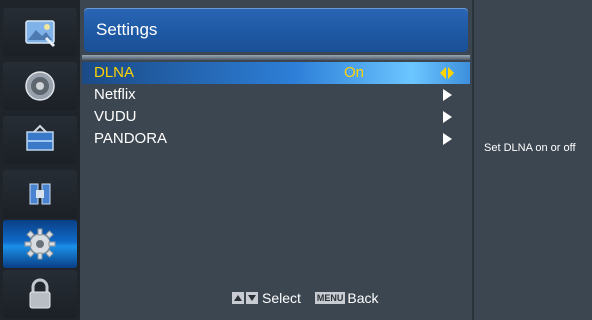  What do you see at coordinates (276, 95) in the screenshot?
I see `menu-item-netflix: Netflix` at bounding box center [276, 95].